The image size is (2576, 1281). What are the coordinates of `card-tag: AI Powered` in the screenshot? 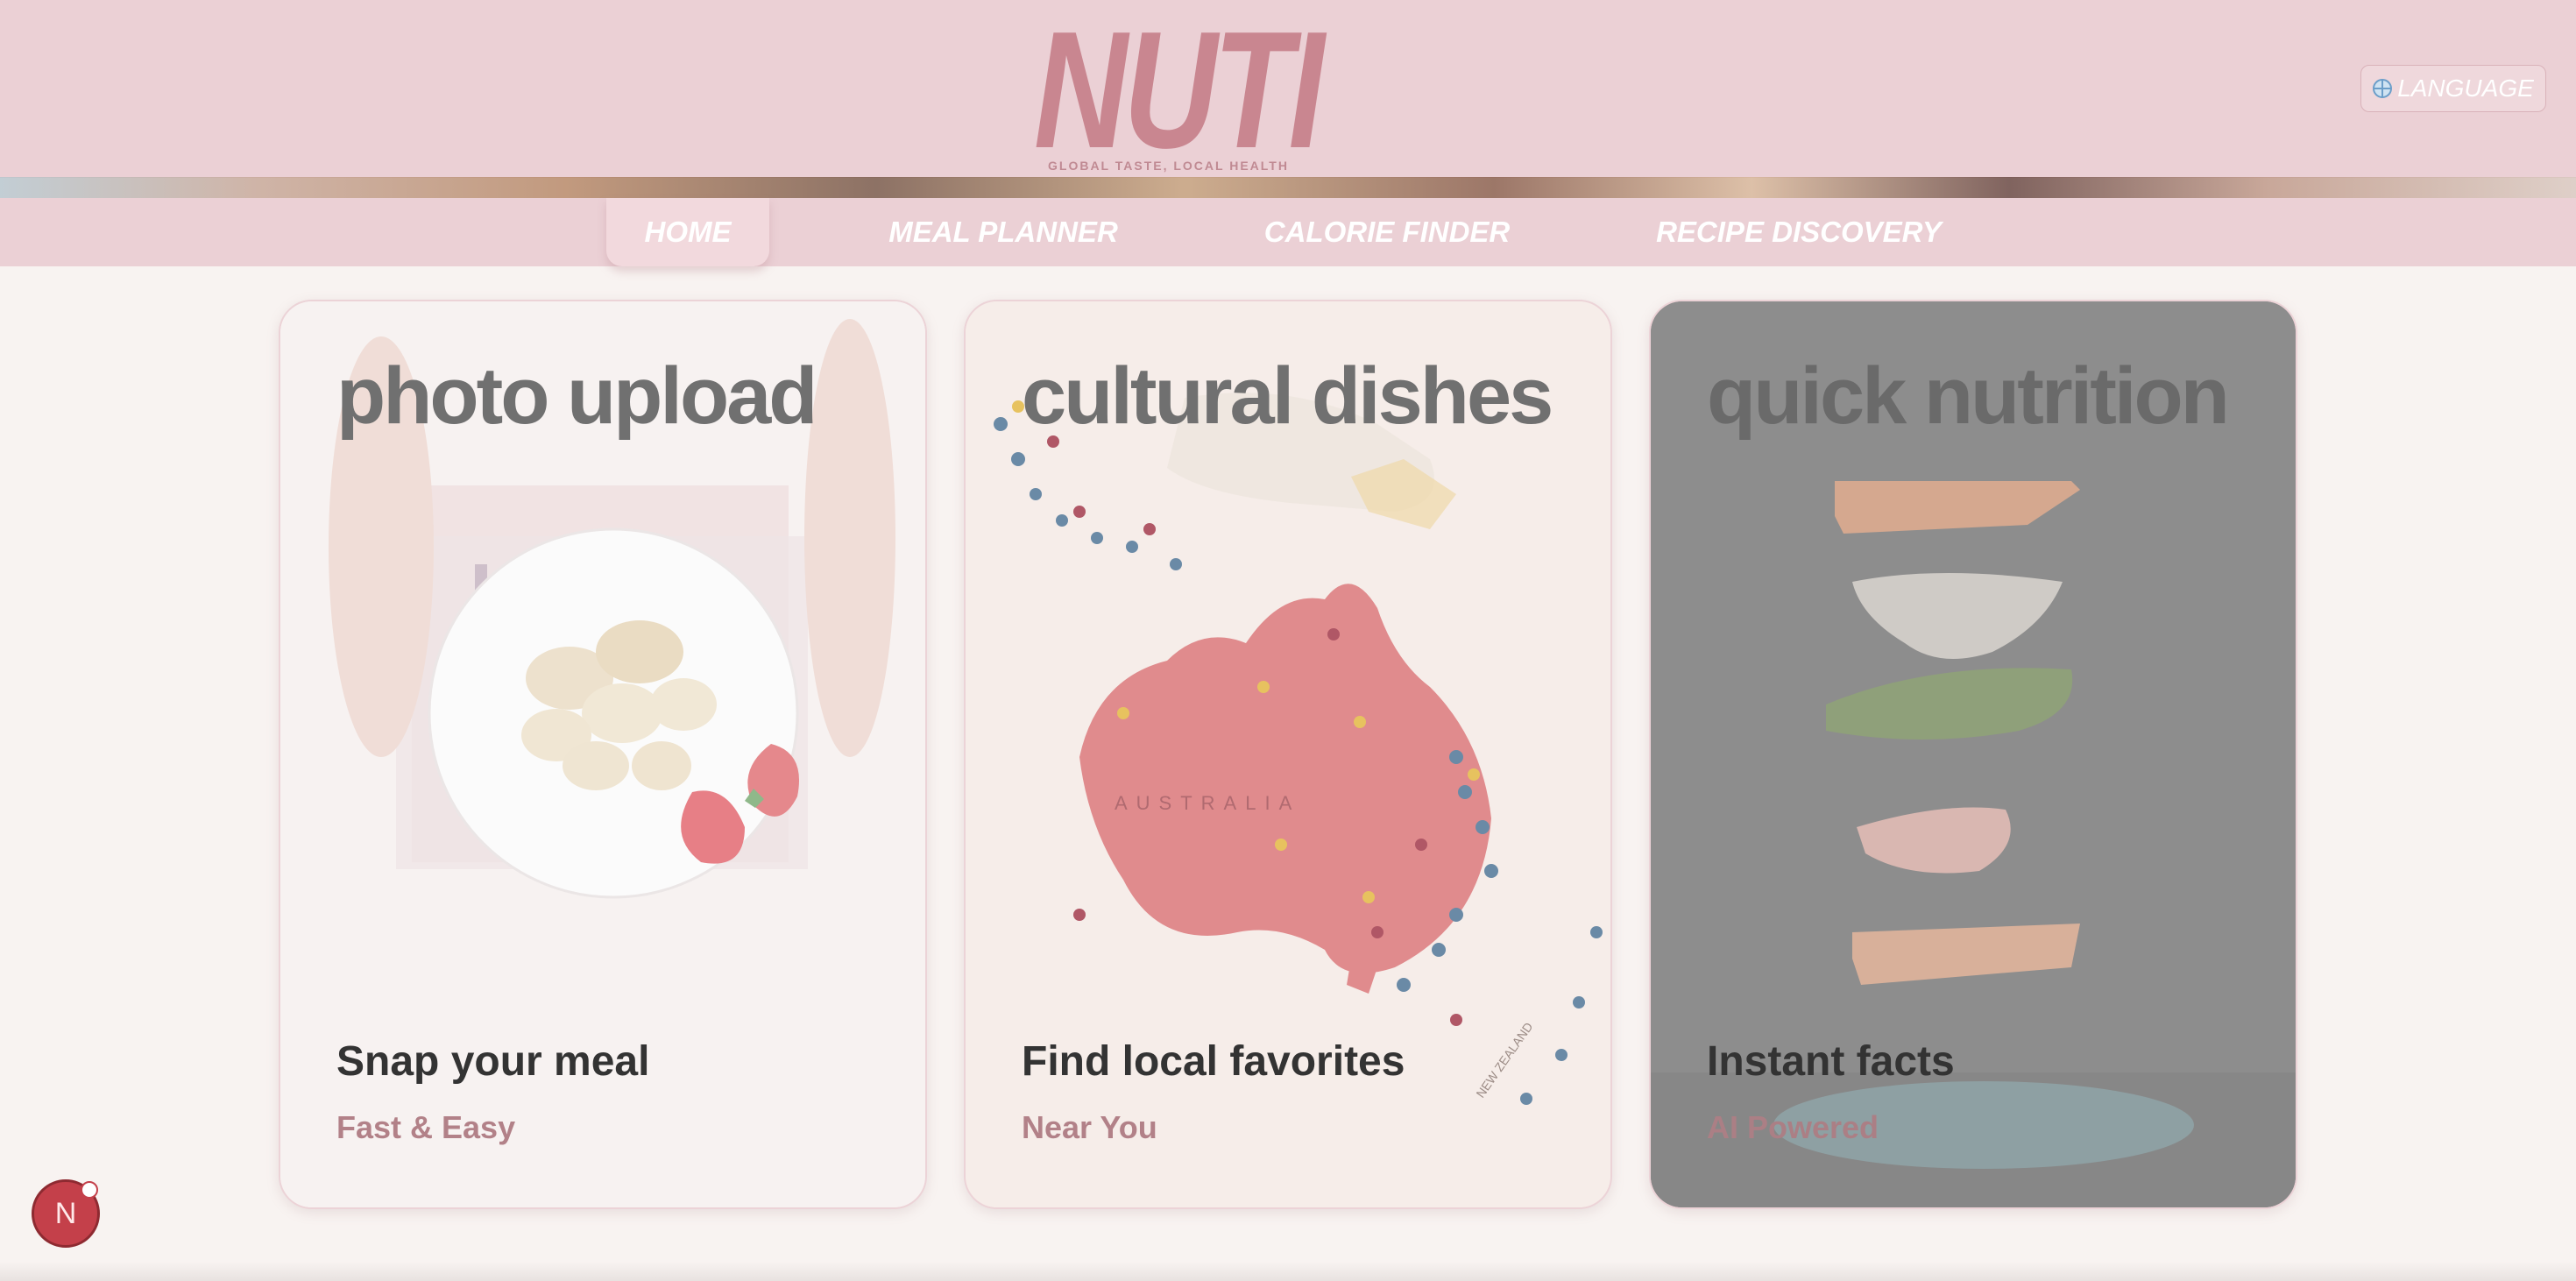 It's located at (1793, 1127).